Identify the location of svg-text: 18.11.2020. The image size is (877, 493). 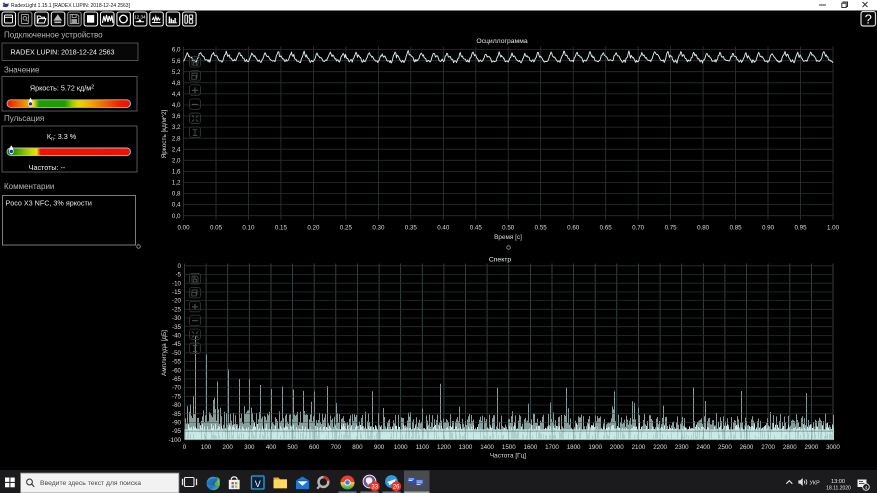
(838, 489).